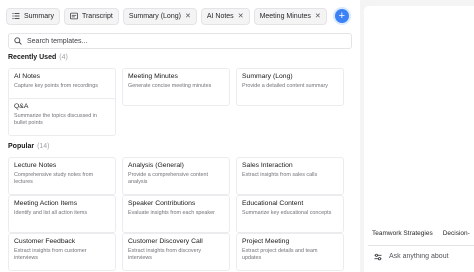 This screenshot has width=474, height=272. I want to click on template-search, so click(180, 41).